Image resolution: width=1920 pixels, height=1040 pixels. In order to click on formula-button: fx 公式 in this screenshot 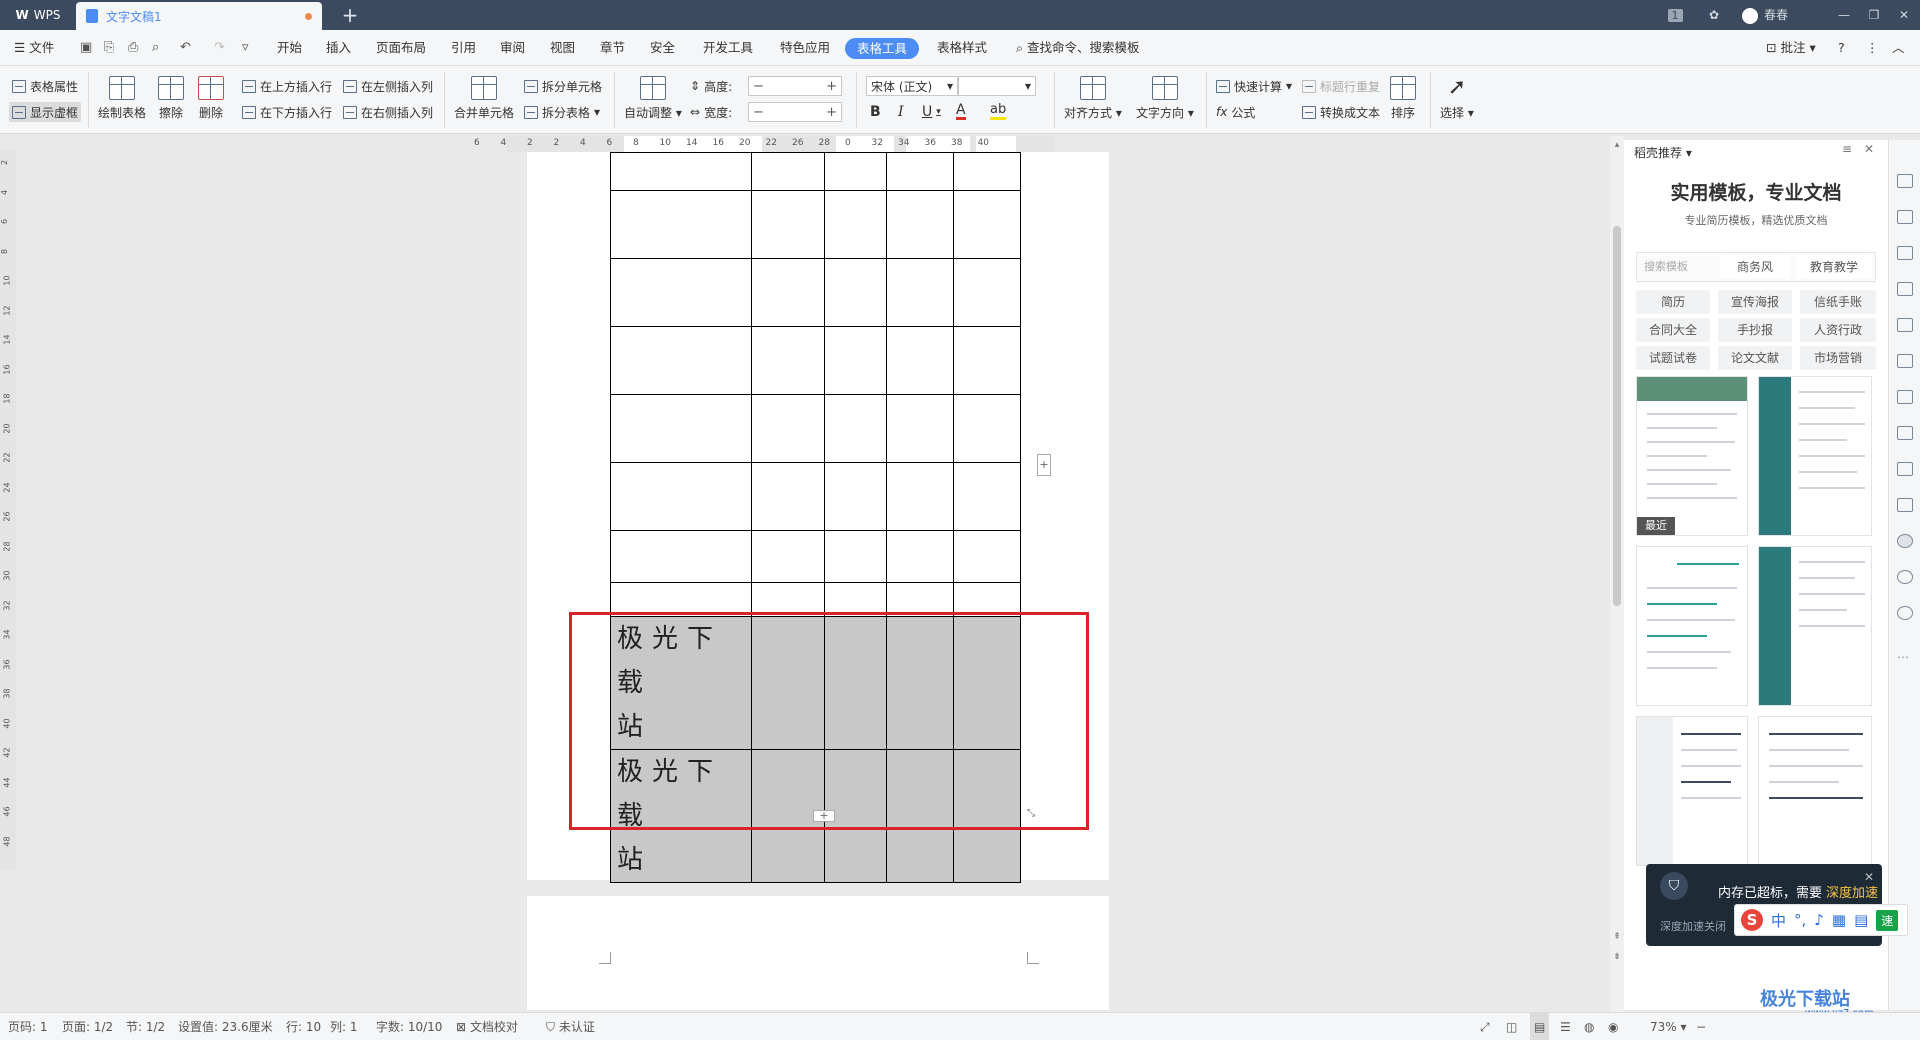, I will do `click(1235, 112)`.